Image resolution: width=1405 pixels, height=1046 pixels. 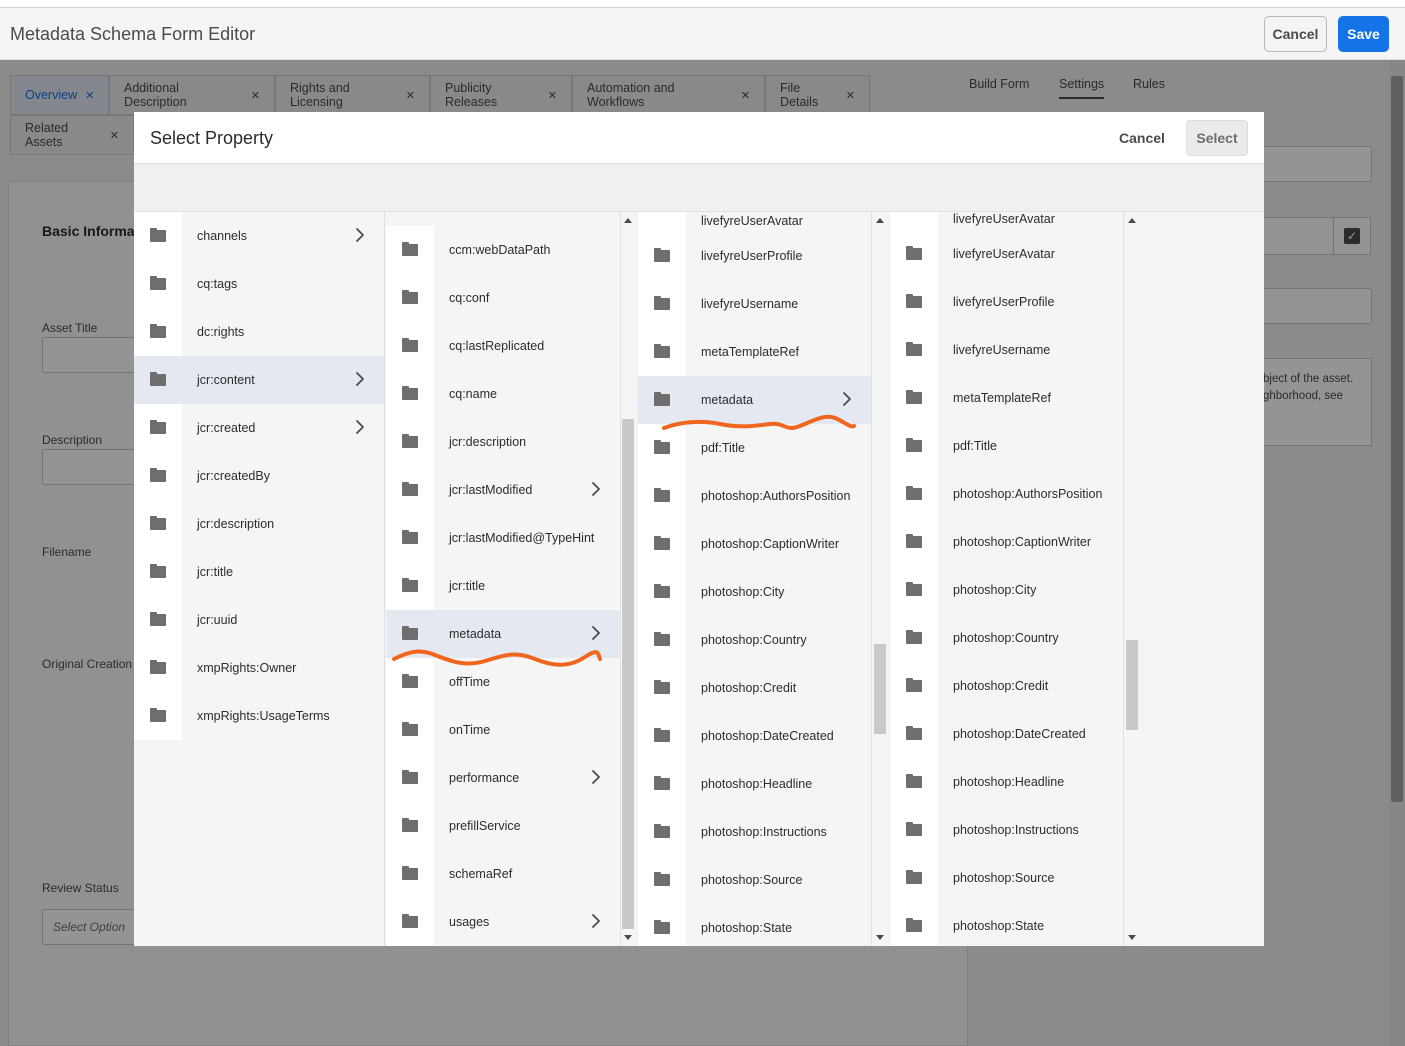 I want to click on column-2-scrollbar, so click(x=628, y=579).